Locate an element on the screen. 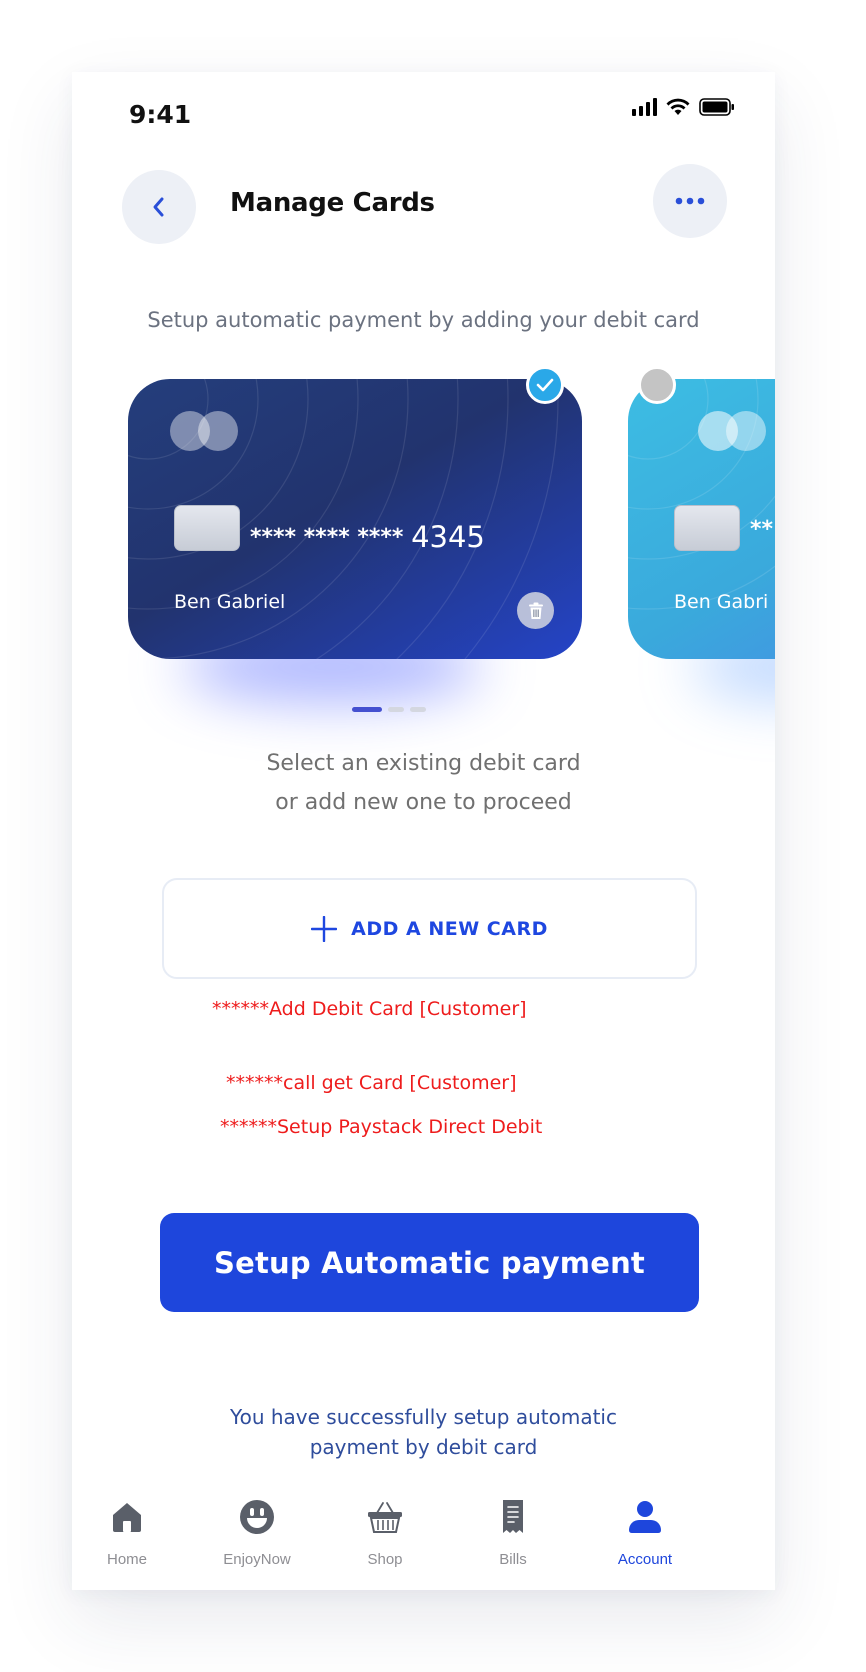 This screenshot has height=1672, width=866. page-title: Manage Cards is located at coordinates (332, 203).